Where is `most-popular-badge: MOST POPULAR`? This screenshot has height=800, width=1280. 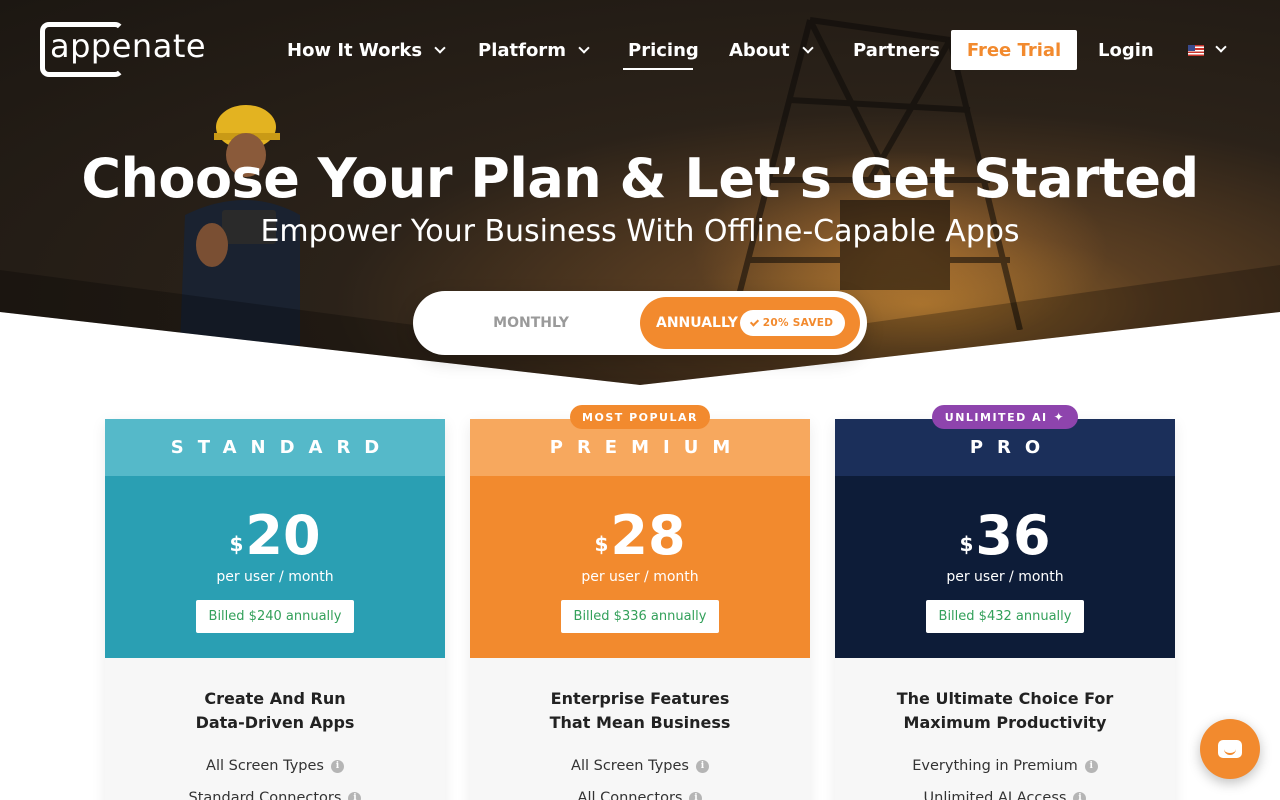 most-popular-badge: MOST POPULAR is located at coordinates (640, 417).